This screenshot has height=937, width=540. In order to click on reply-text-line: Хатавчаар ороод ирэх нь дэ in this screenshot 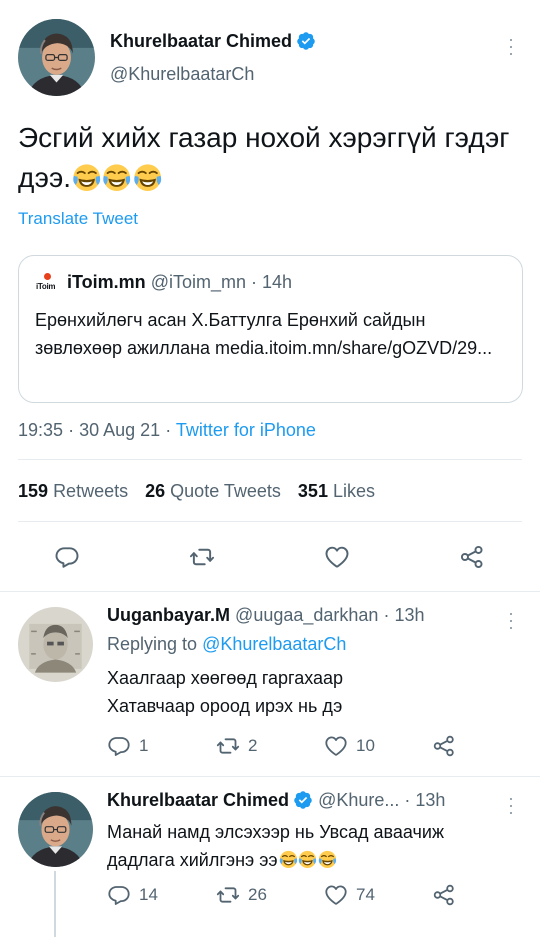, I will do `click(225, 706)`.